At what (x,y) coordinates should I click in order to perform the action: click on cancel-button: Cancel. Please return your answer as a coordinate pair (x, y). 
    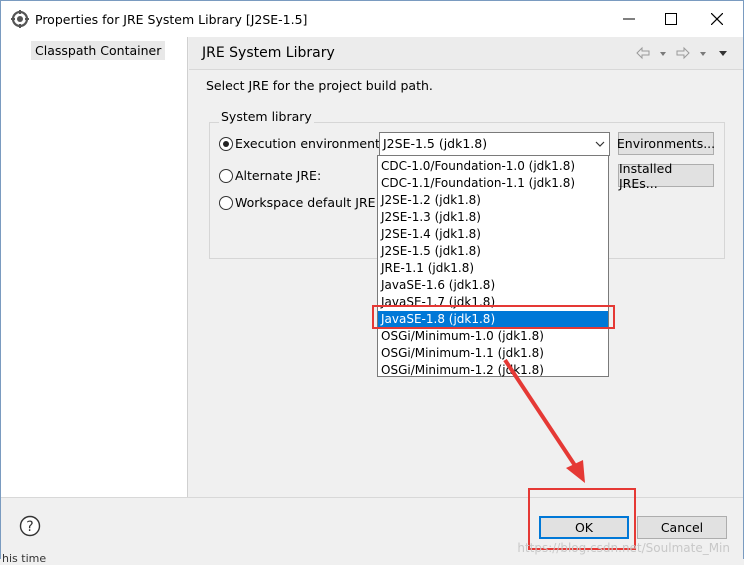
    Looking at the image, I should click on (682, 527).